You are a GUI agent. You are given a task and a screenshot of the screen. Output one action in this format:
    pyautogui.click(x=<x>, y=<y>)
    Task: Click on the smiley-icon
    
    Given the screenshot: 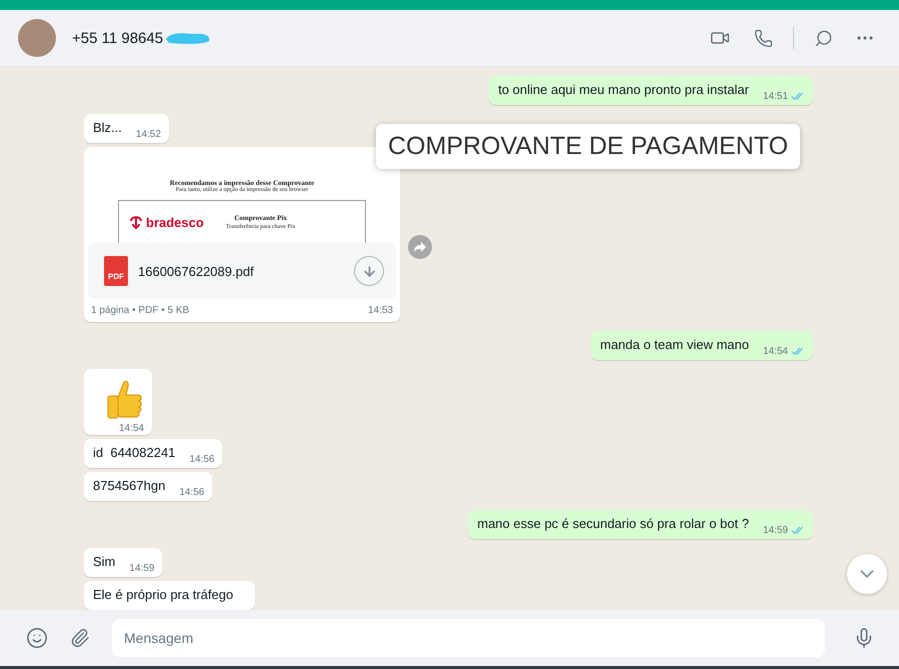 What is the action you would take?
    pyautogui.click(x=37, y=638)
    